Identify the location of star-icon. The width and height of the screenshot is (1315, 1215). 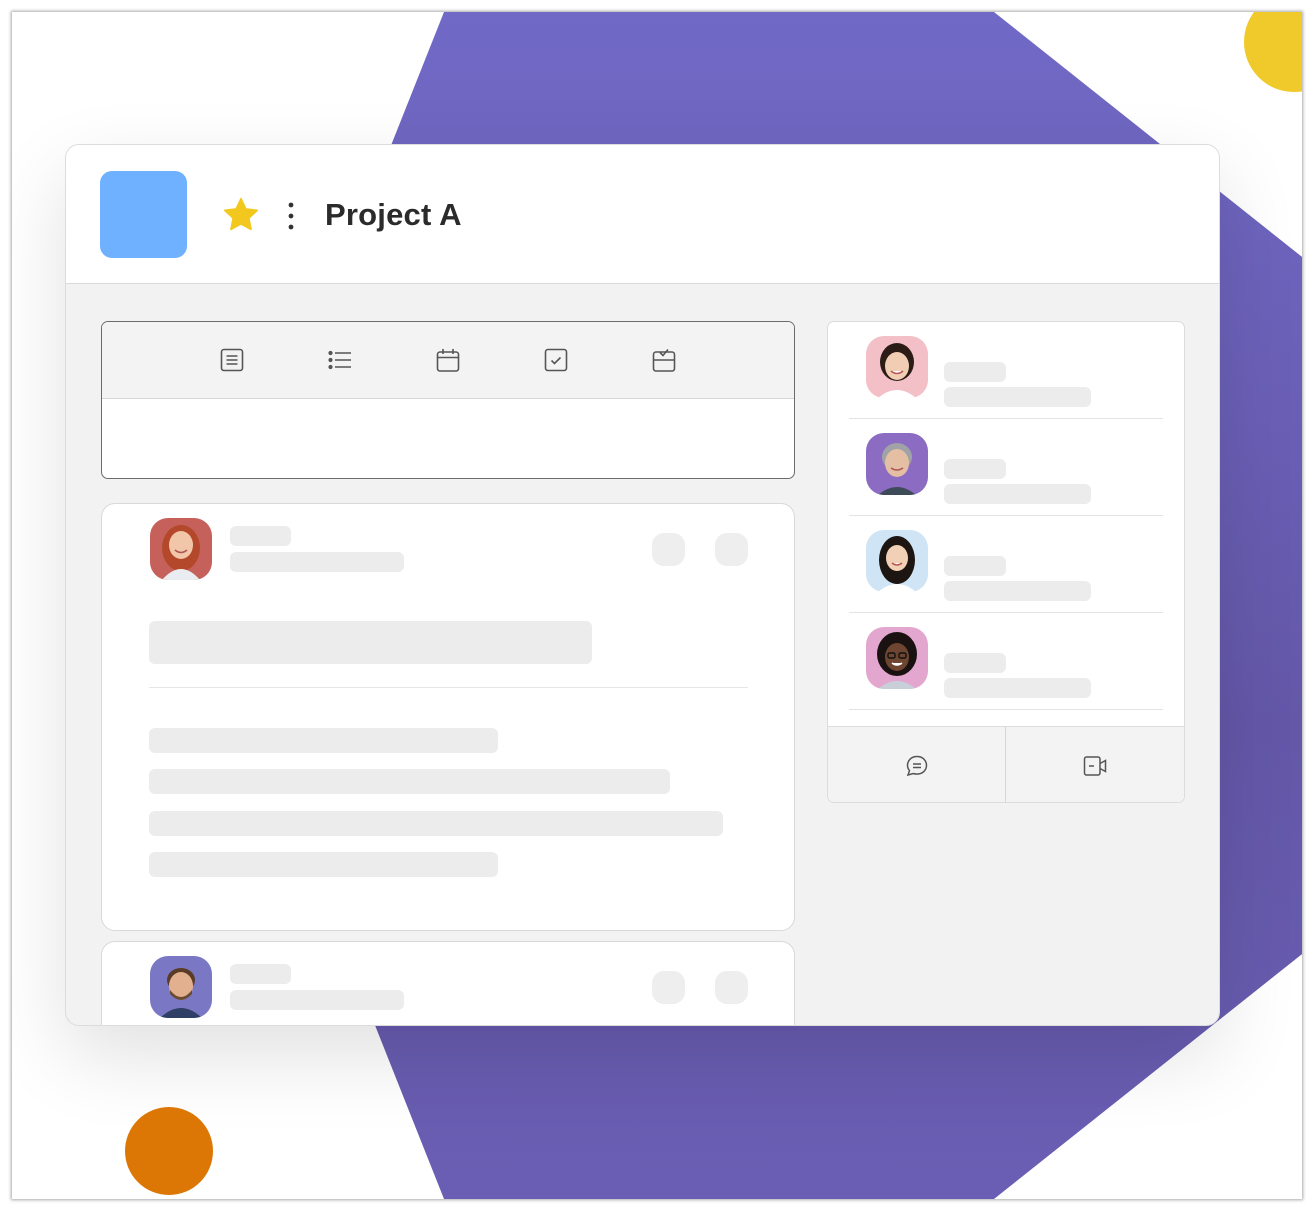
(241, 215).